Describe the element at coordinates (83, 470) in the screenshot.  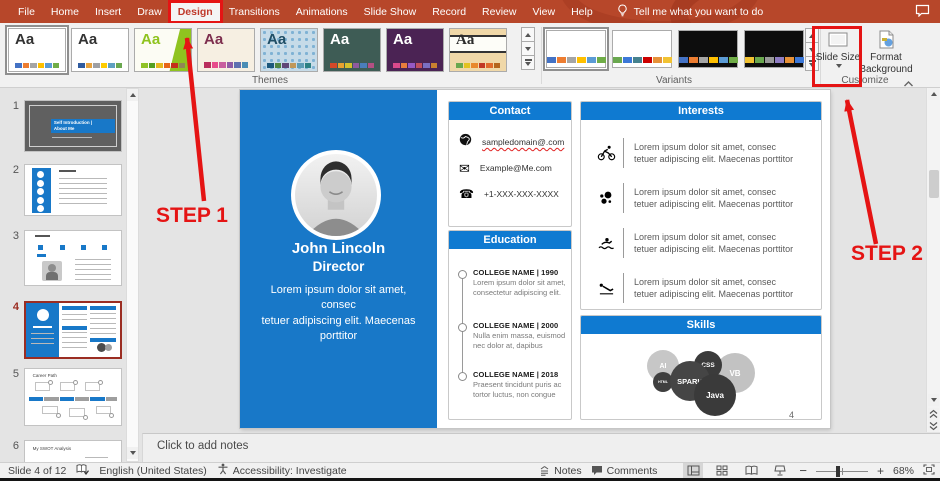
I see `spellcheck-icon` at that location.